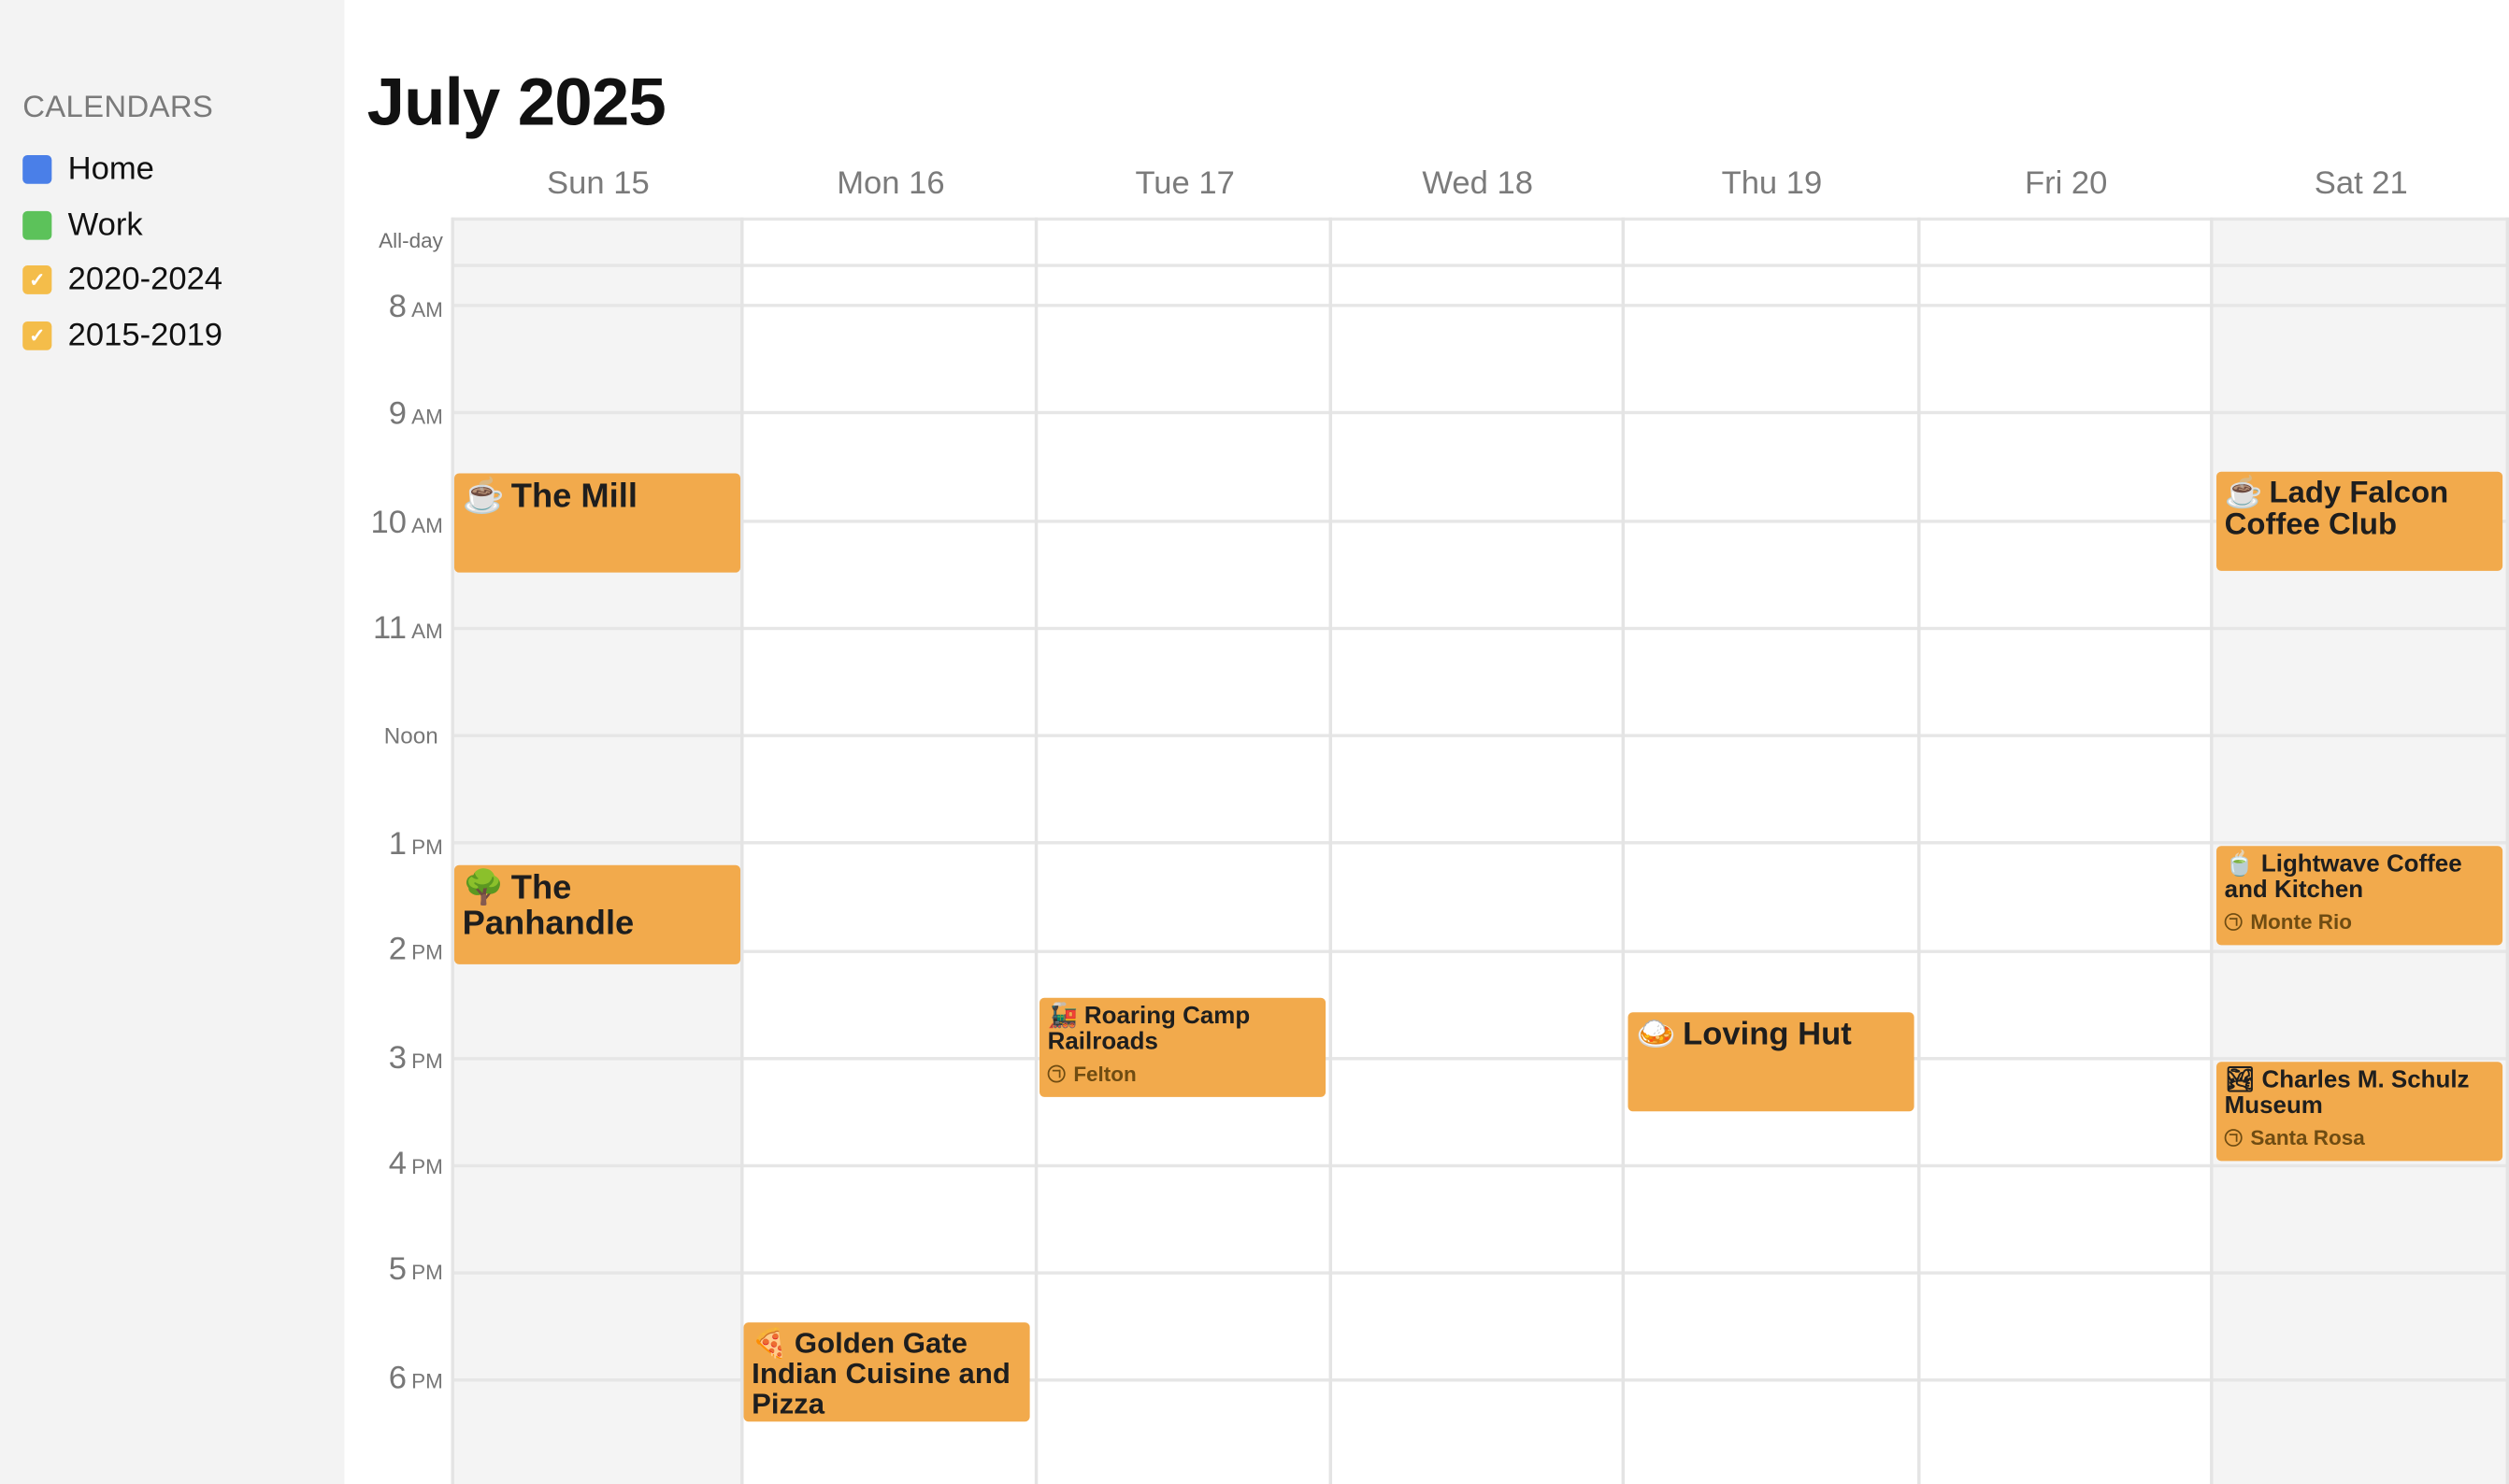 The width and height of the screenshot is (2509, 1484). What do you see at coordinates (516, 101) in the screenshot?
I see `page-title: July 2025` at bounding box center [516, 101].